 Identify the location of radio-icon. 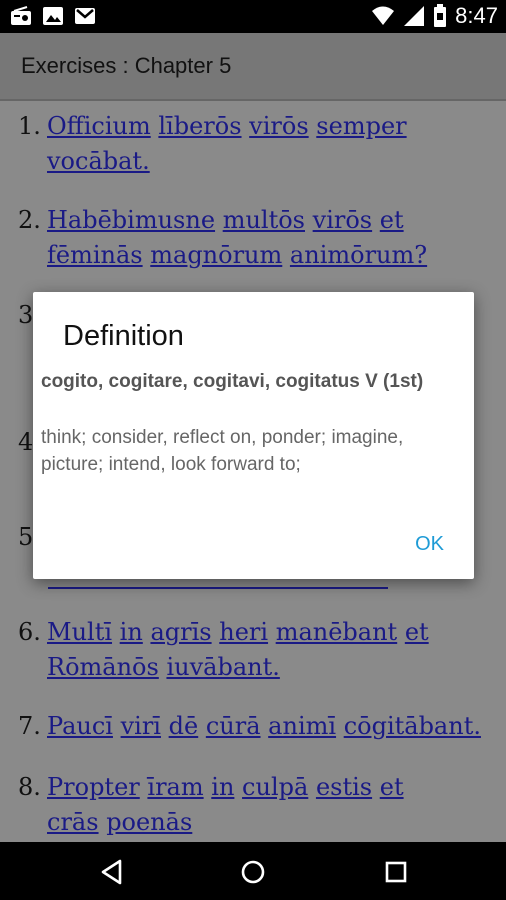
(21, 15).